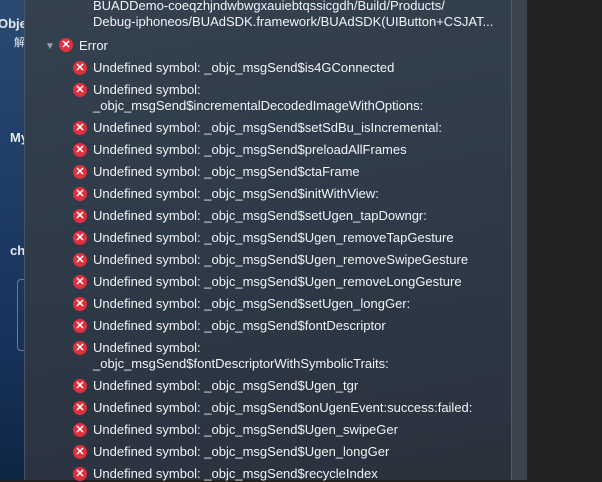  I want to click on panel-scrollbar, so click(519, 240).